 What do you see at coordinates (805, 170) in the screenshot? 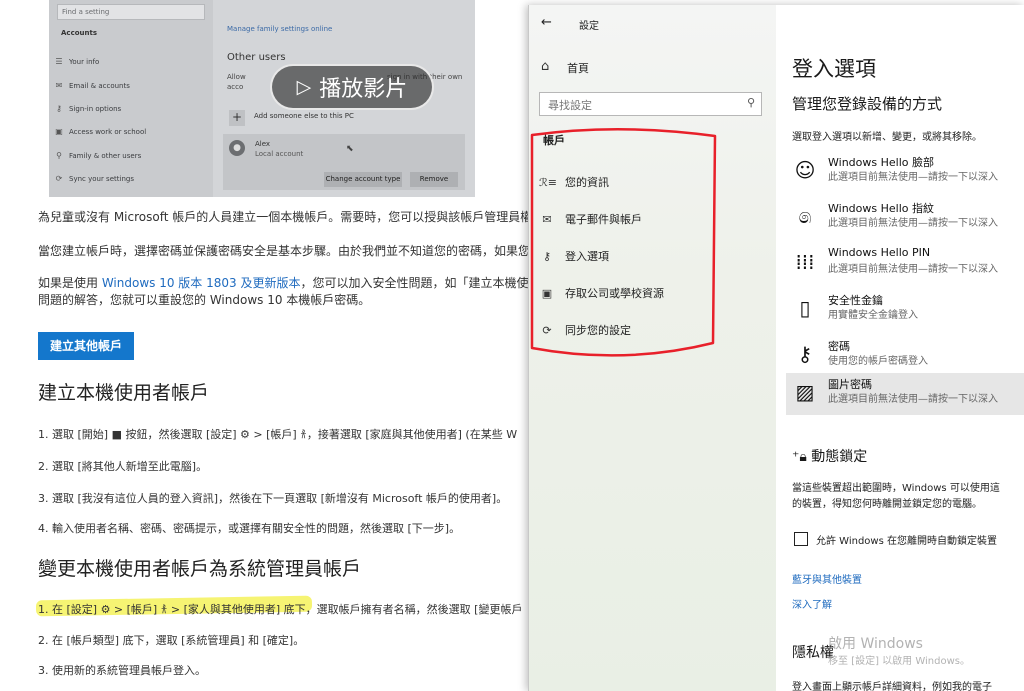
I see `face-icon: ☺` at bounding box center [805, 170].